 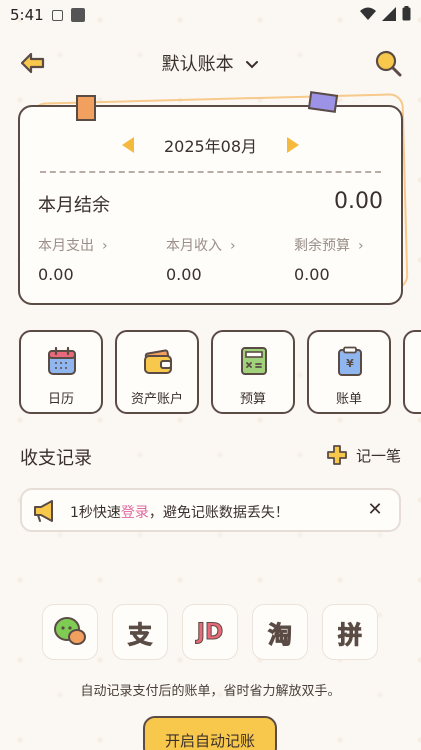 I want to click on quick-item-label: 日历, so click(x=60, y=399).